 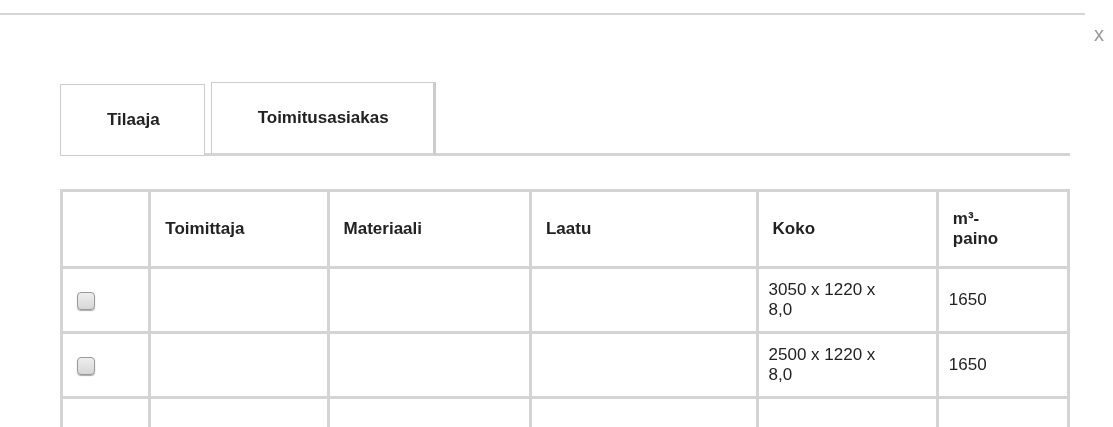 What do you see at coordinates (383, 229) in the screenshot?
I see `column-header: Materiaali` at bounding box center [383, 229].